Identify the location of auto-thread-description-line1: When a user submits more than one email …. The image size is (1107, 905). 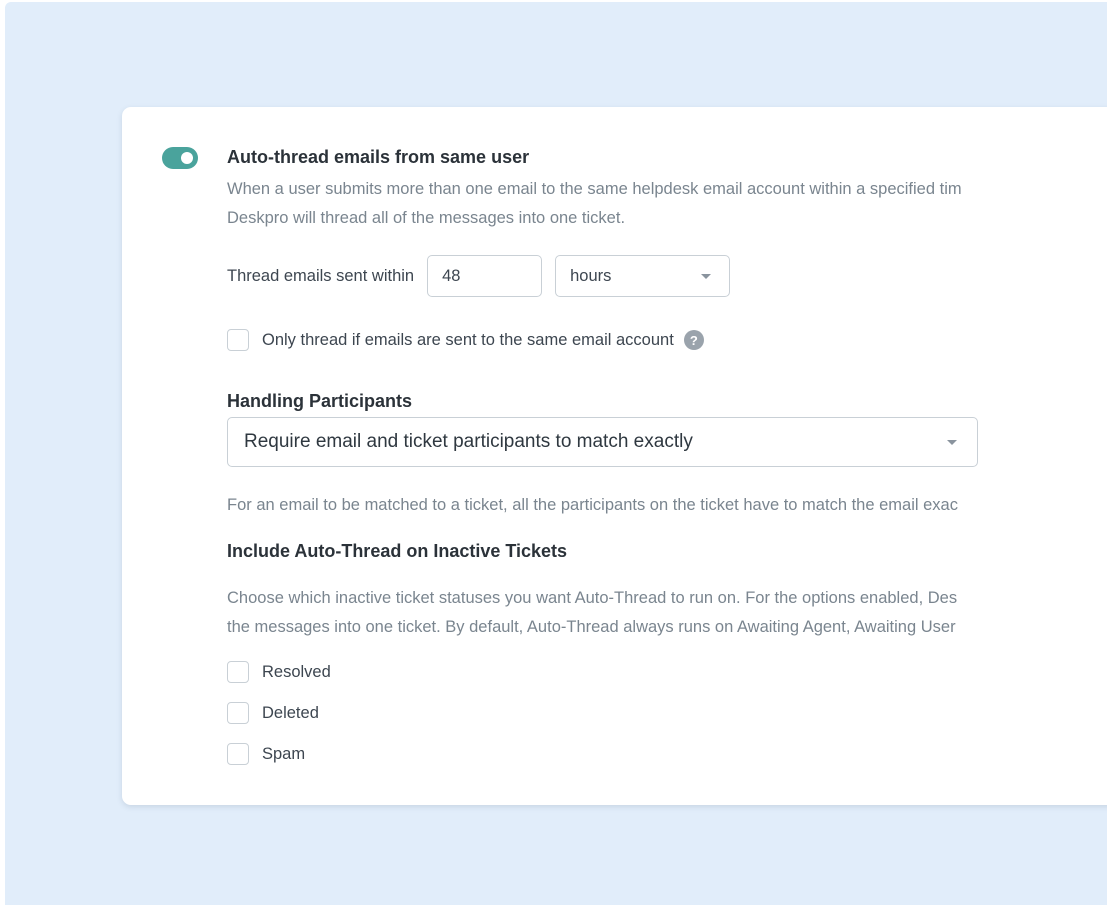
(594, 189).